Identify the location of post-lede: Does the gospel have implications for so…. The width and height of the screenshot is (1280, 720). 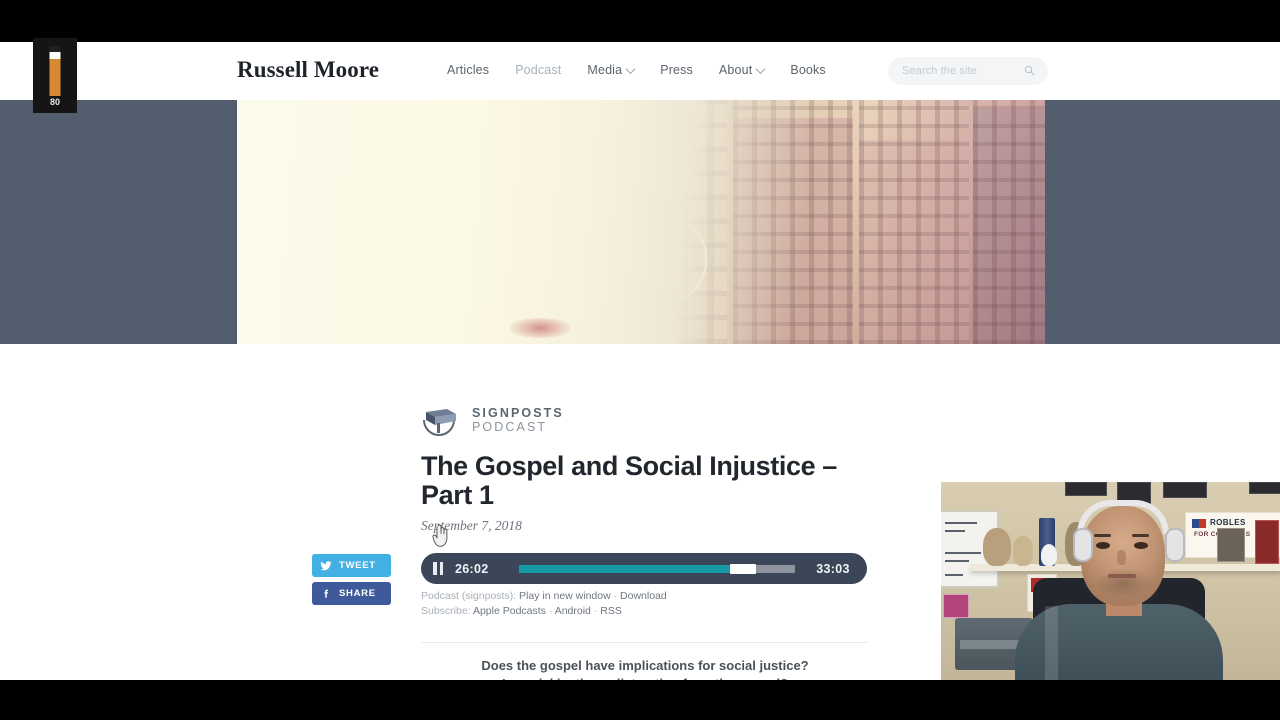
(645, 668).